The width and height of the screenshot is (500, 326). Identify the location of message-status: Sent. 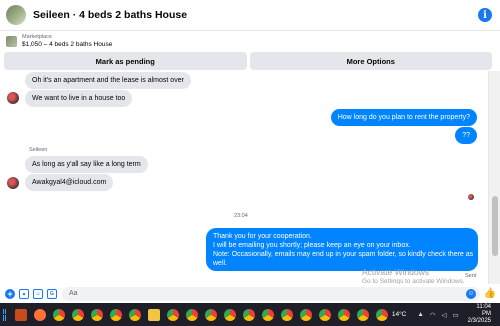
(471, 276).